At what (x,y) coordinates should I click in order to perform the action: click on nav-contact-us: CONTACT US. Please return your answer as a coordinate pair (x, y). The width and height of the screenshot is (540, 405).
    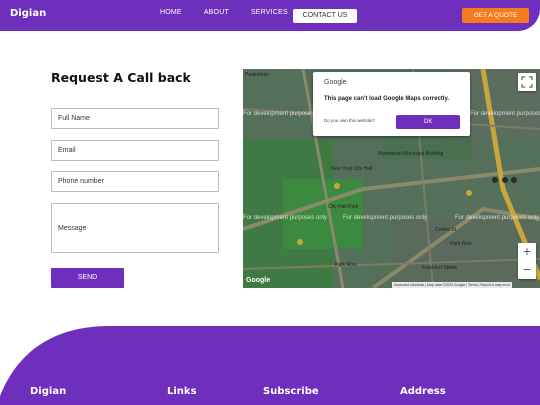
    Looking at the image, I should click on (325, 16).